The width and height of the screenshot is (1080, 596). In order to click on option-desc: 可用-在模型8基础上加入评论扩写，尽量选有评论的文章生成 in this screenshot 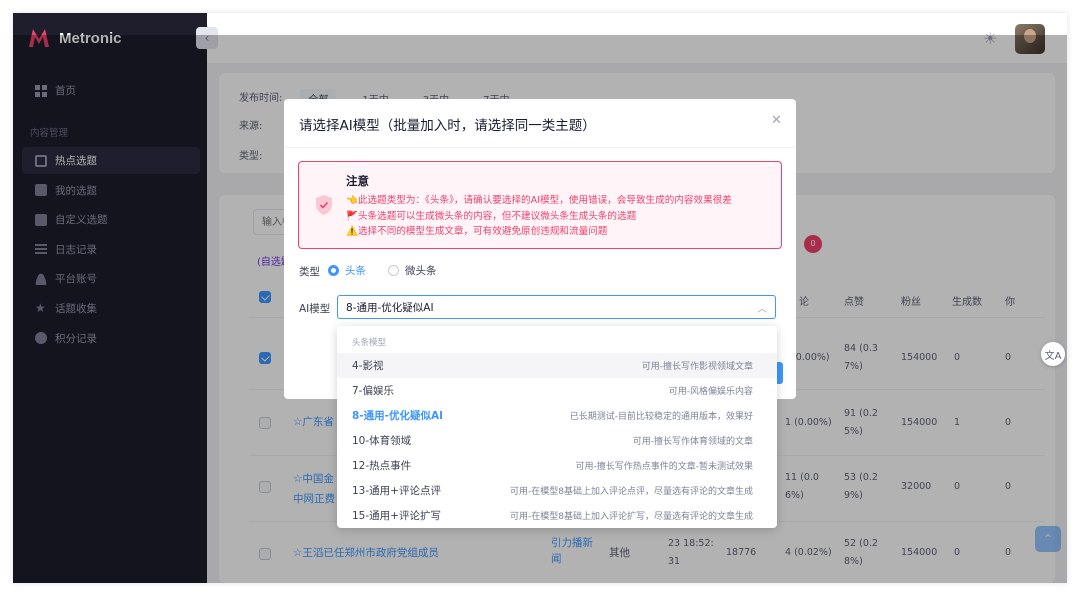, I will do `click(631, 517)`.